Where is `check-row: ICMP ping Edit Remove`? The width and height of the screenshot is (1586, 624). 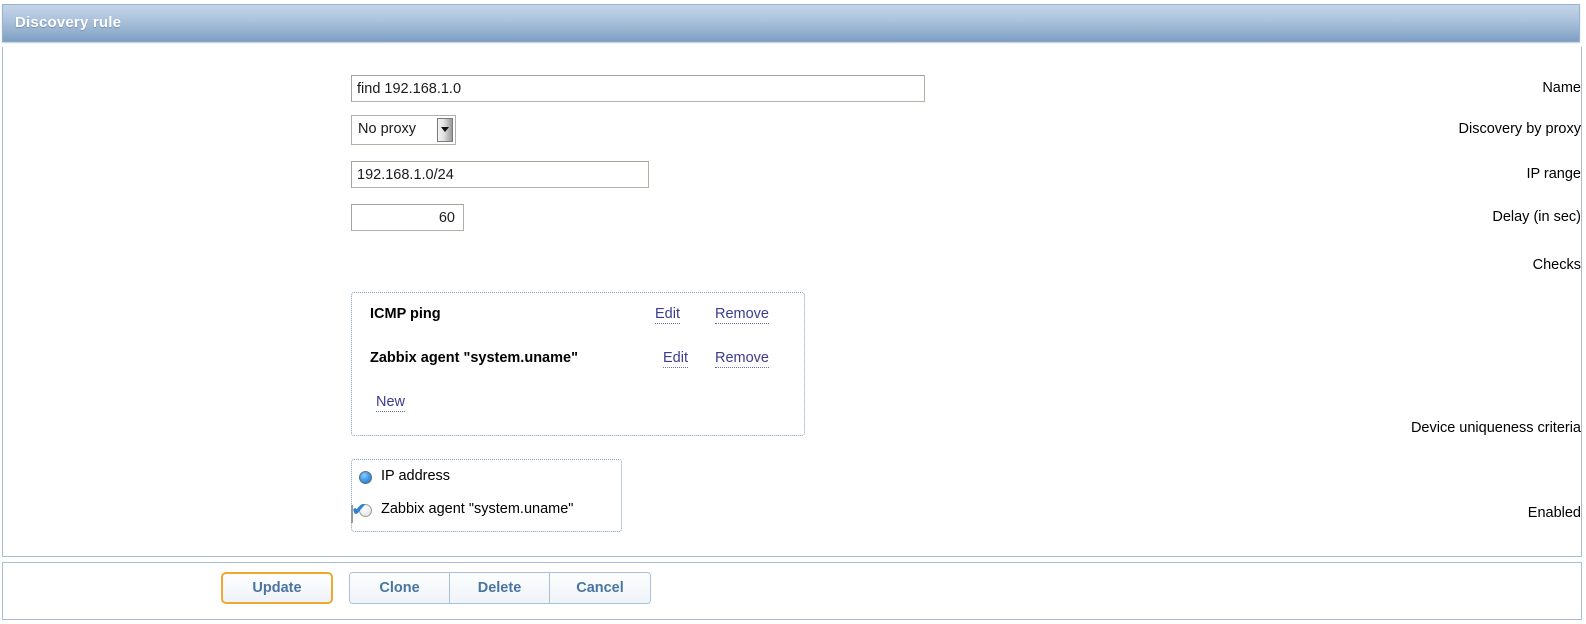 check-row: ICMP ping Edit Remove is located at coordinates (578, 317).